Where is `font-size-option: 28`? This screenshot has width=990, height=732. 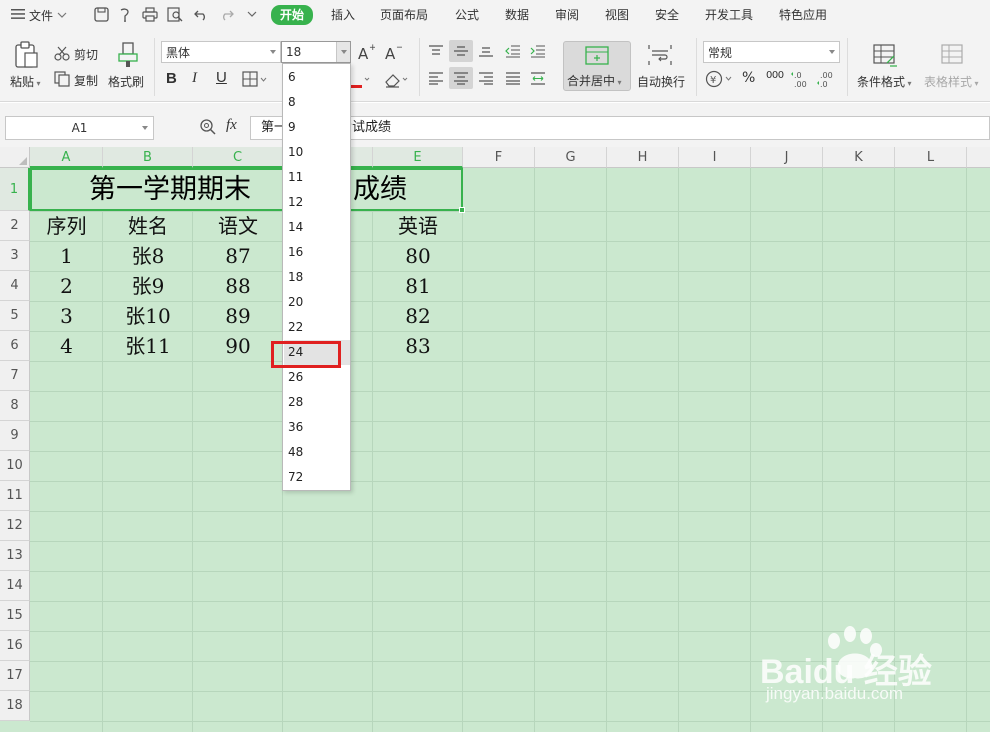
font-size-option: 28 is located at coordinates (317, 402).